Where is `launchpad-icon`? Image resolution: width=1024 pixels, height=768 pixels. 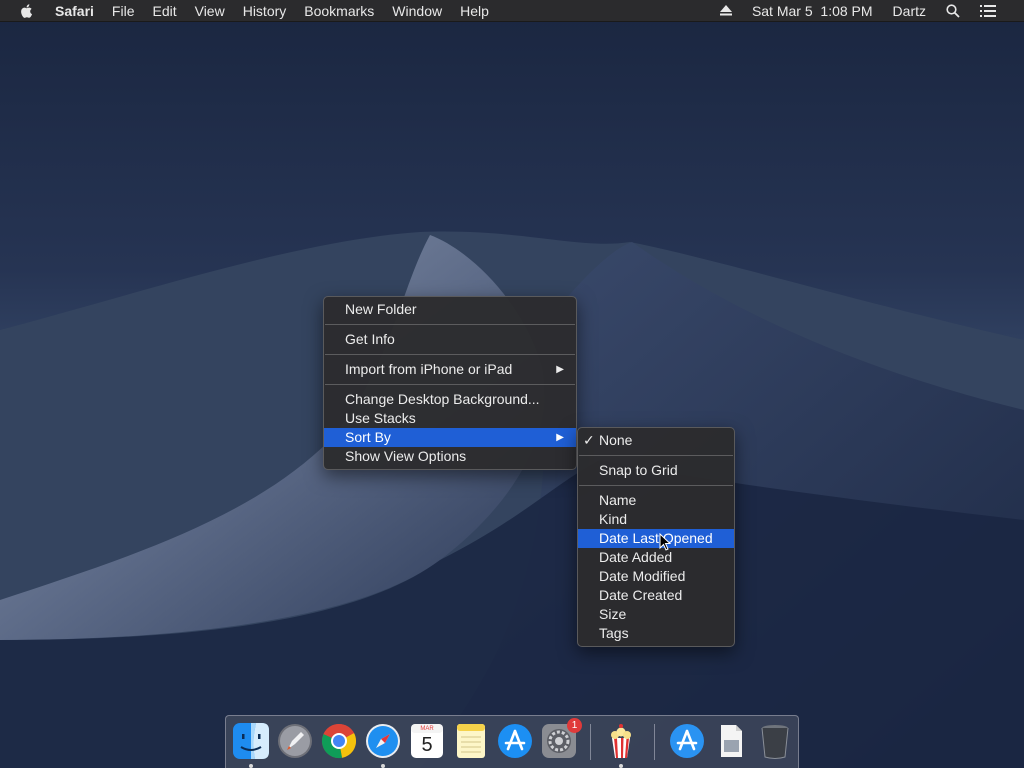 launchpad-icon is located at coordinates (295, 741).